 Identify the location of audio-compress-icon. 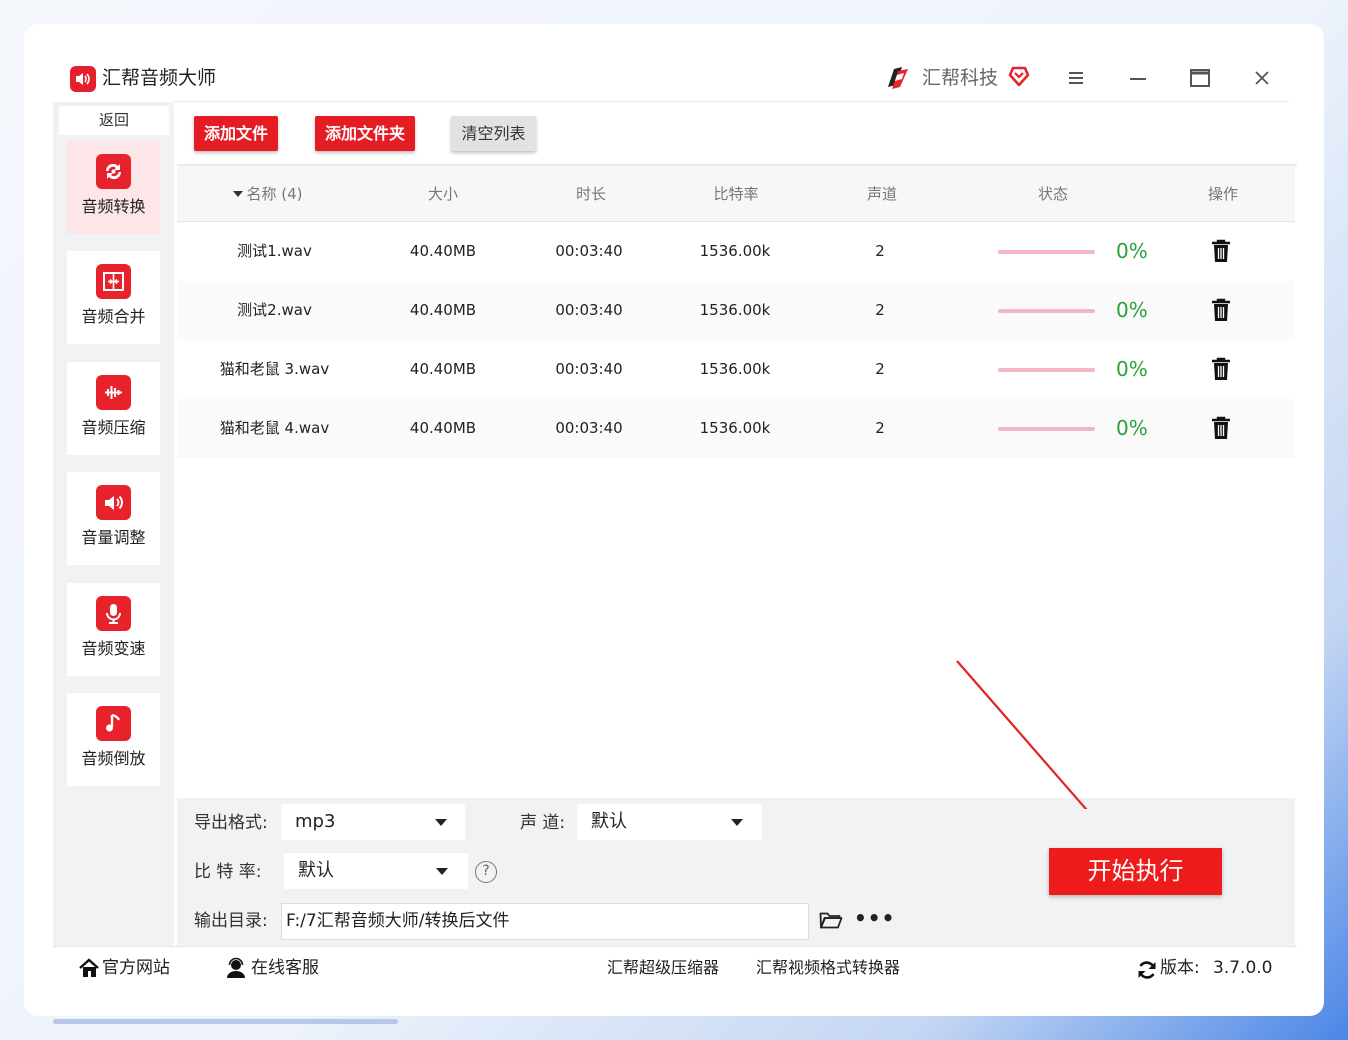
(113, 392).